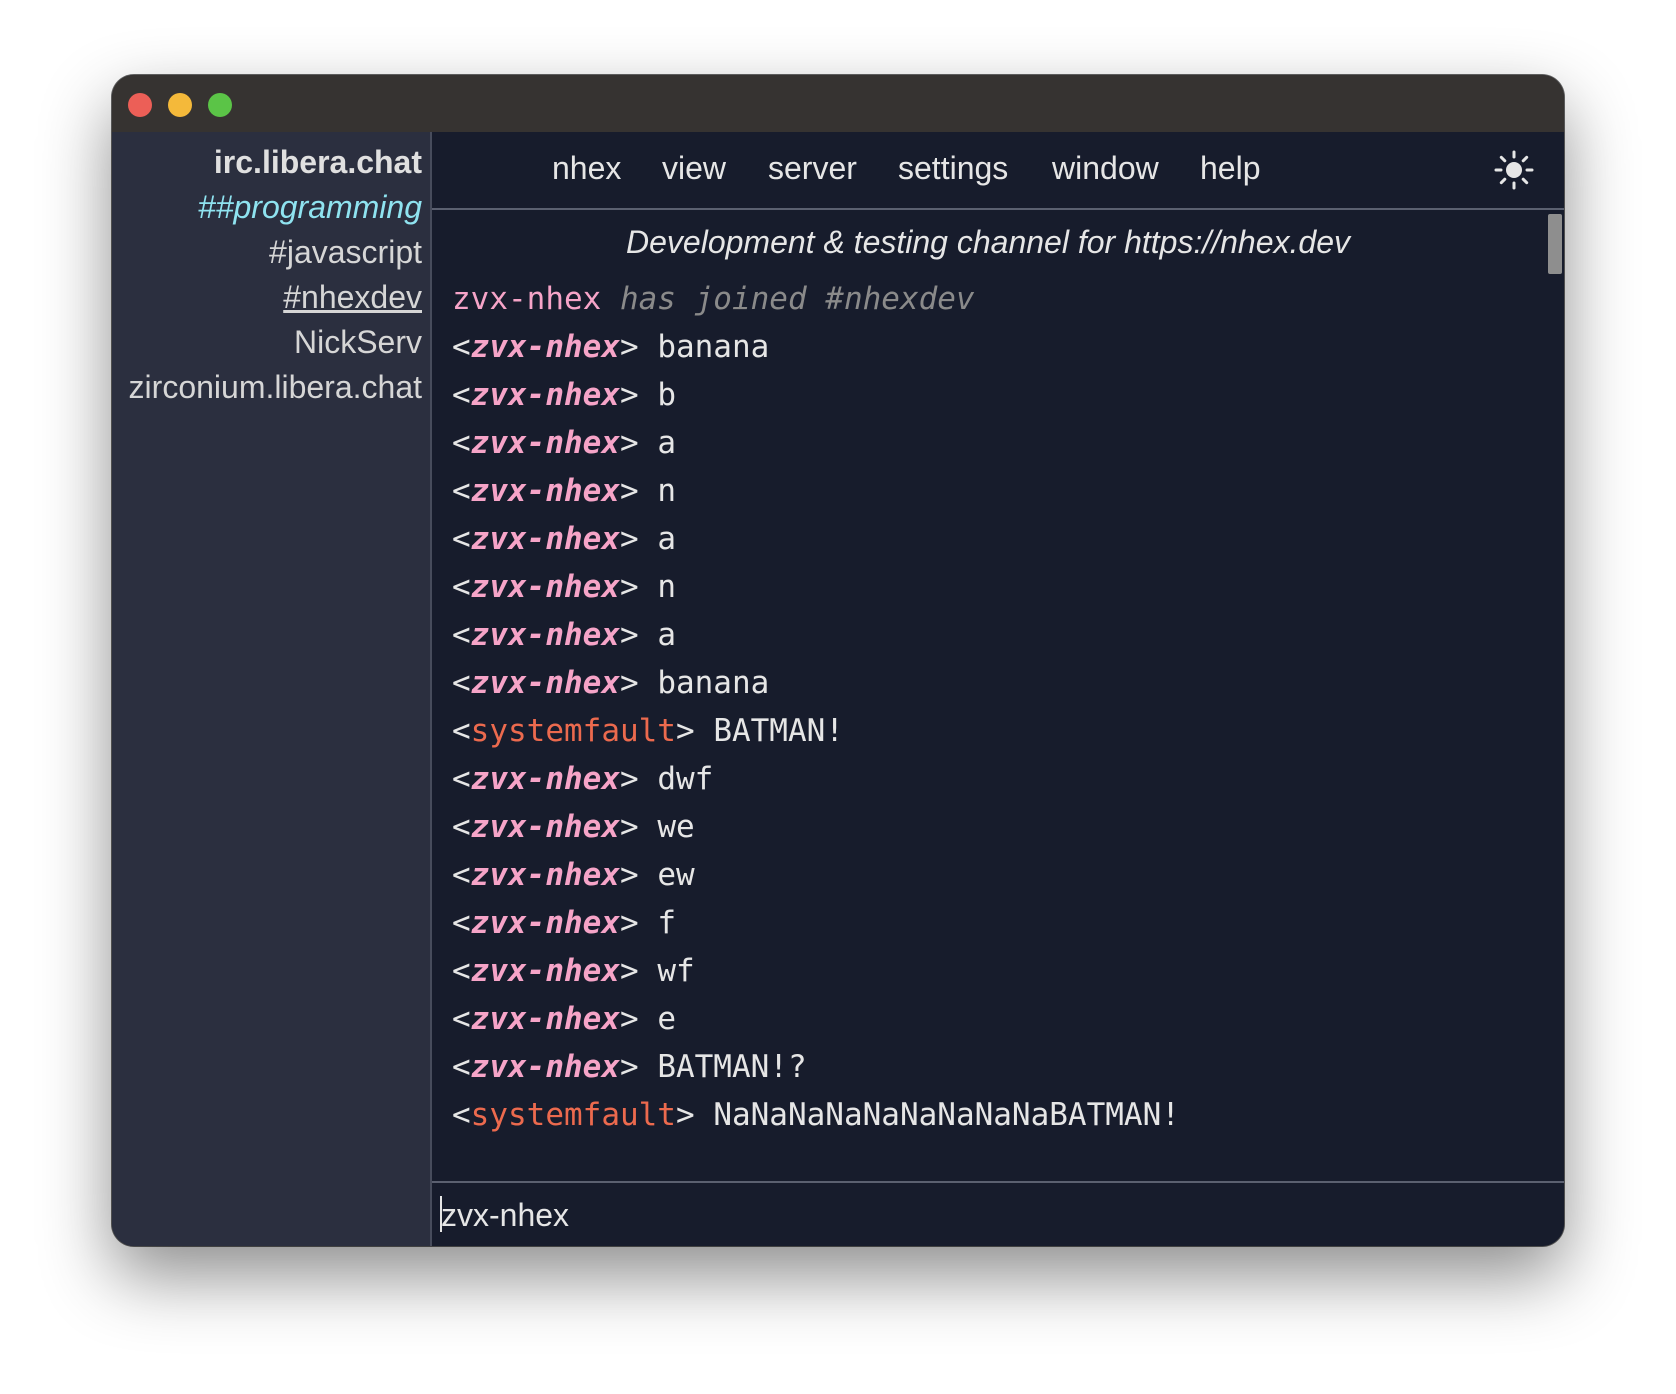 Image resolution: width=1676 pixels, height=1394 pixels. Describe the element at coordinates (992, 1019) in the screenshot. I see `message-row: <zvx-nhex> e` at that location.